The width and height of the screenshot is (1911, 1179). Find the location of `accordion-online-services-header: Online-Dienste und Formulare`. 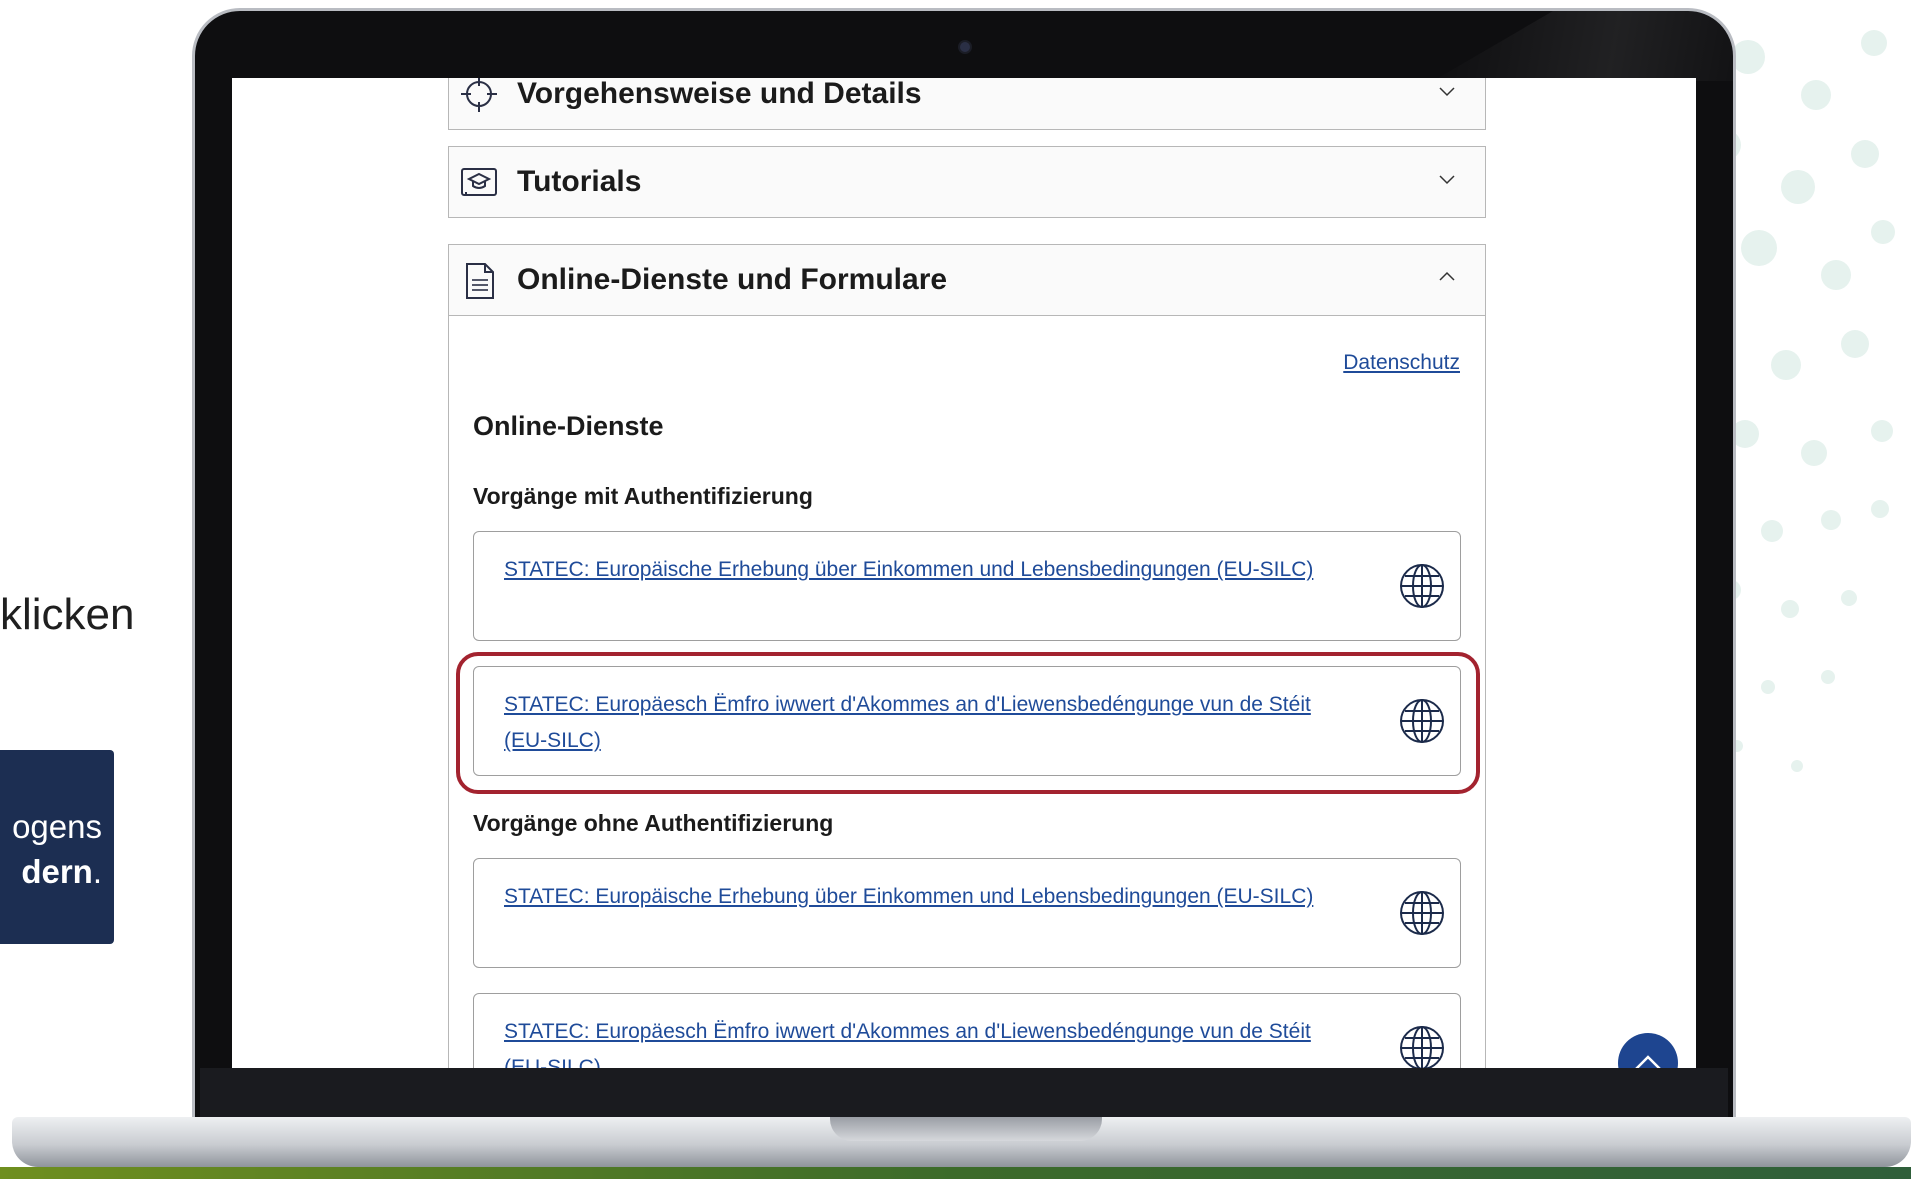

accordion-online-services-header: Online-Dienste und Formulare is located at coordinates (967, 280).